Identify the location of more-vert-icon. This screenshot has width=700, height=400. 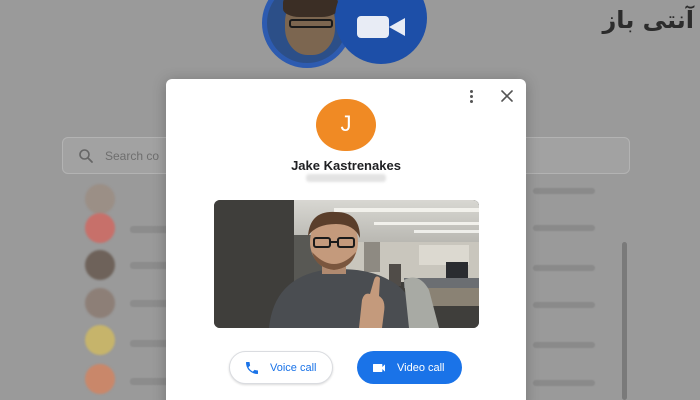
(471, 96).